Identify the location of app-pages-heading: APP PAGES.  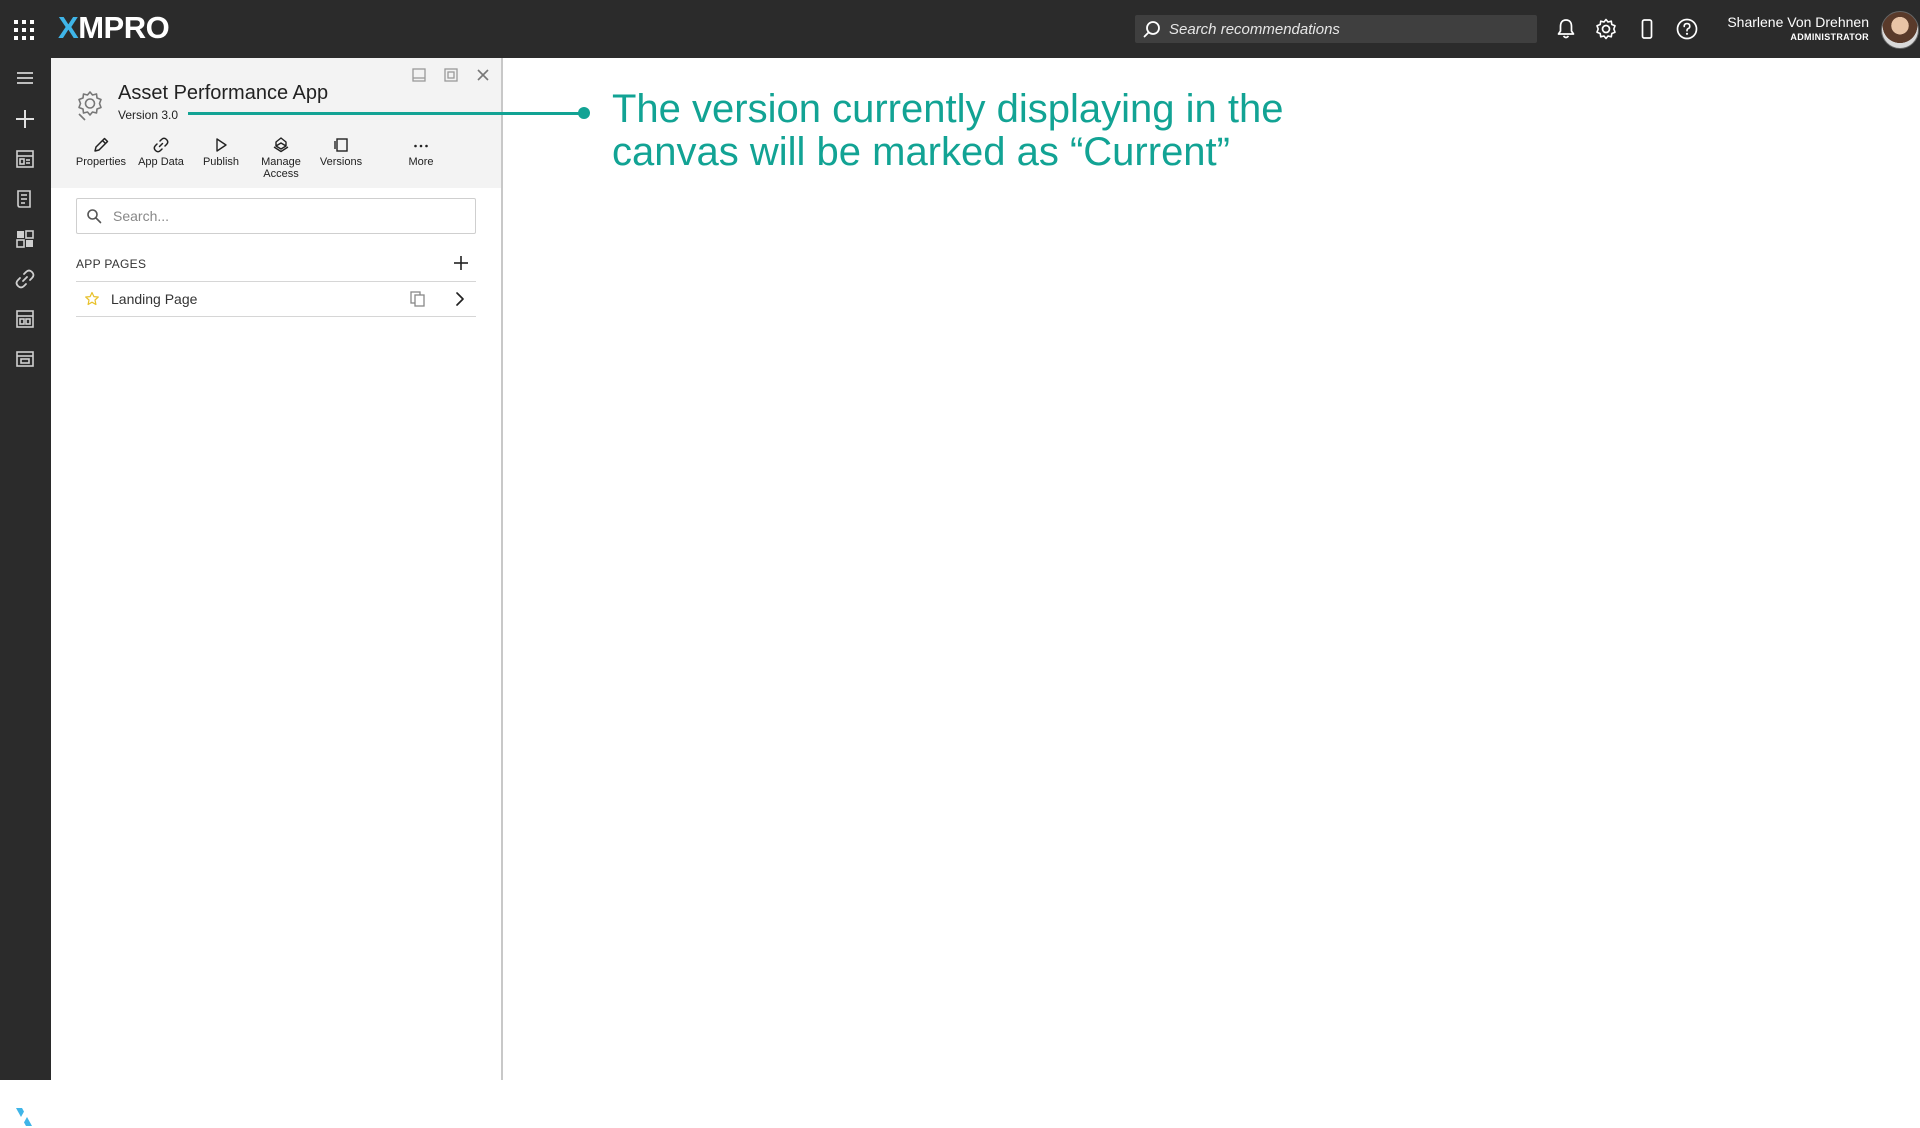
(111, 264).